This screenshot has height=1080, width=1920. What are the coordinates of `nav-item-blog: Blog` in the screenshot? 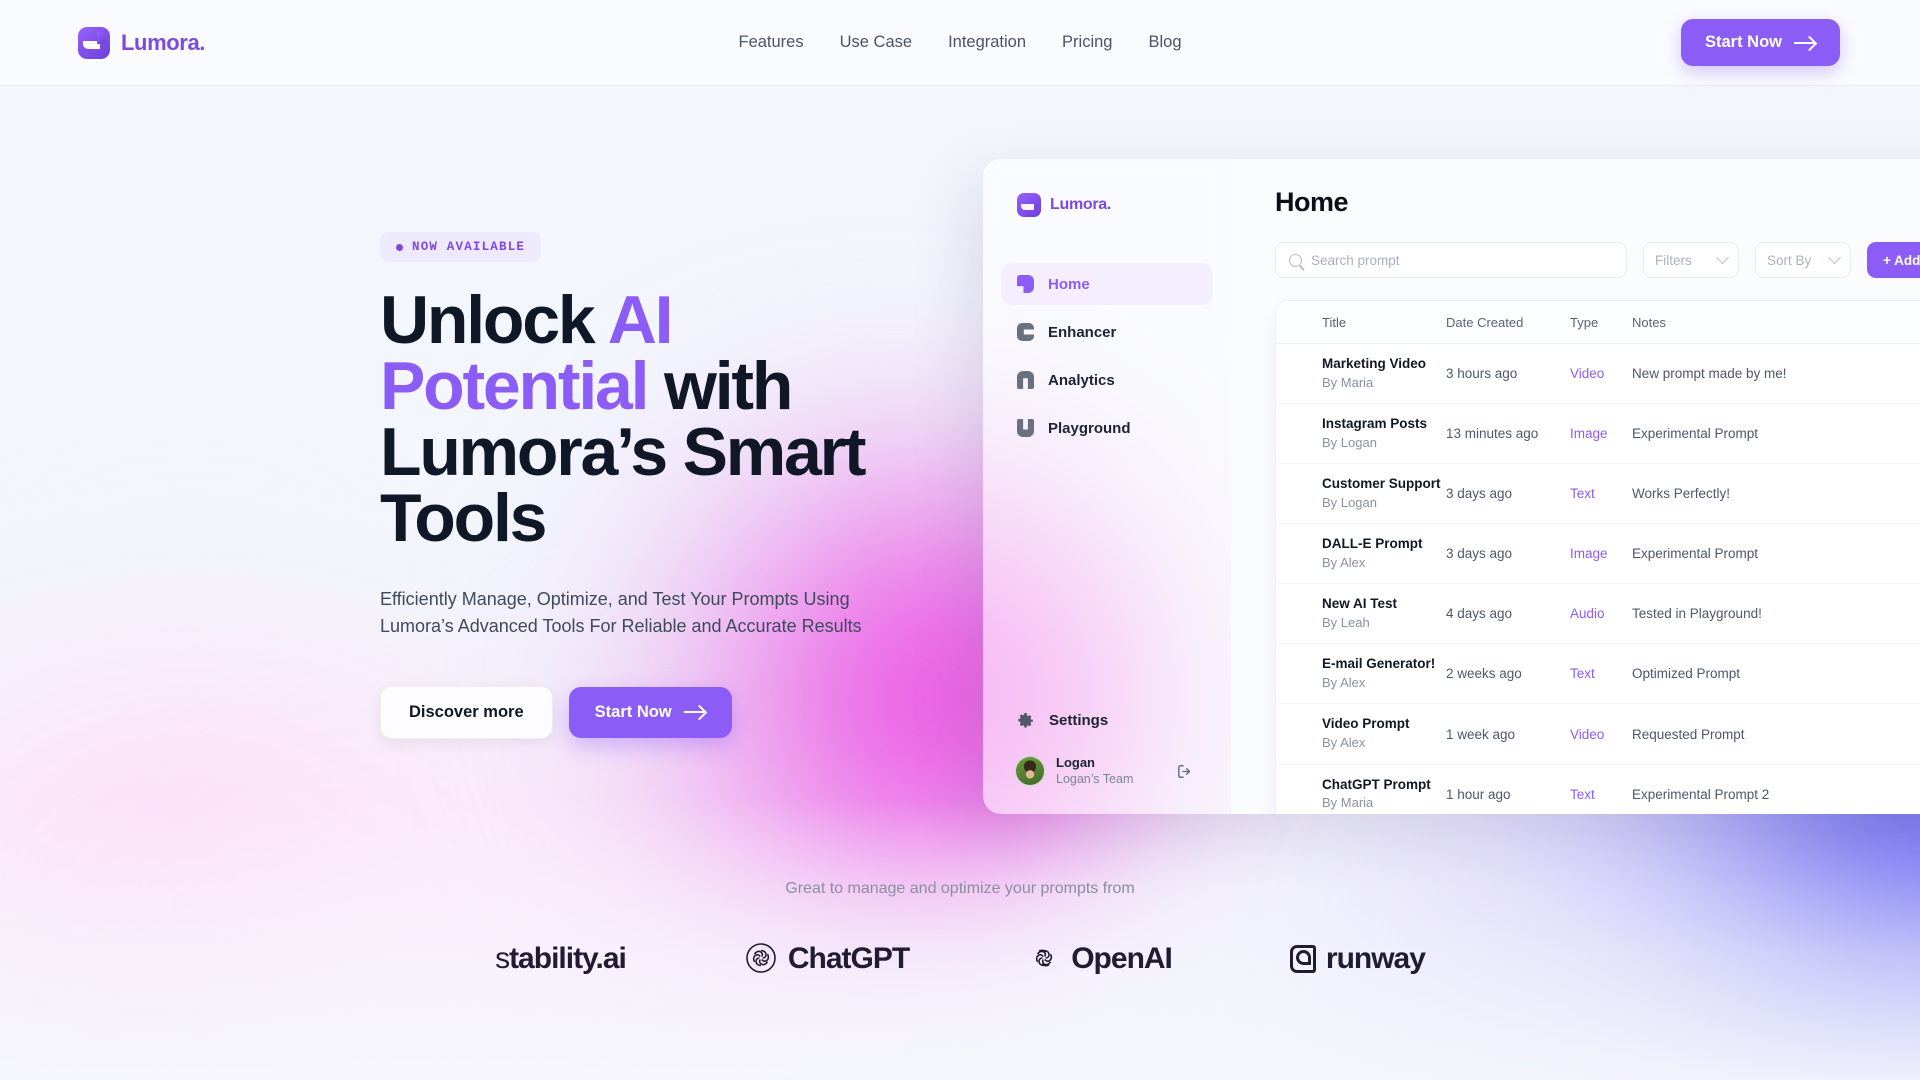 It's located at (1164, 42).